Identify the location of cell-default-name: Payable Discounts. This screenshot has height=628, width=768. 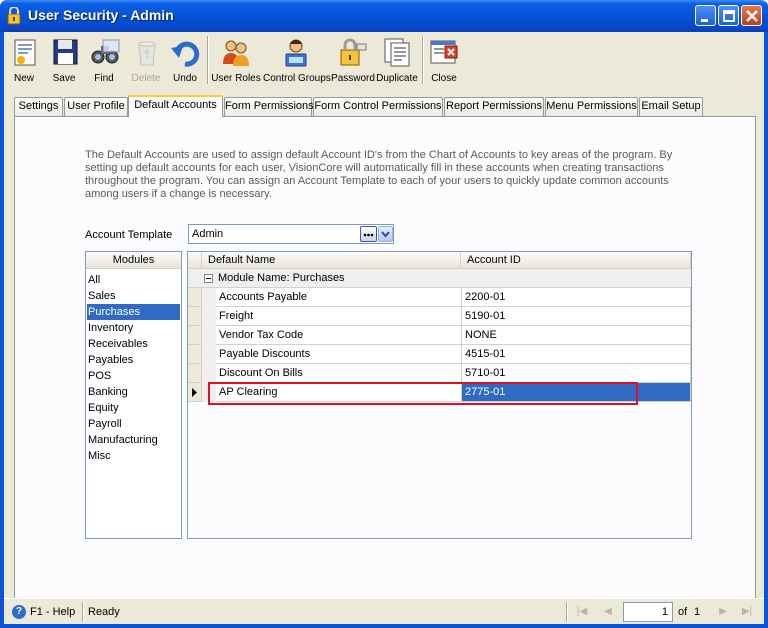
(339, 354).